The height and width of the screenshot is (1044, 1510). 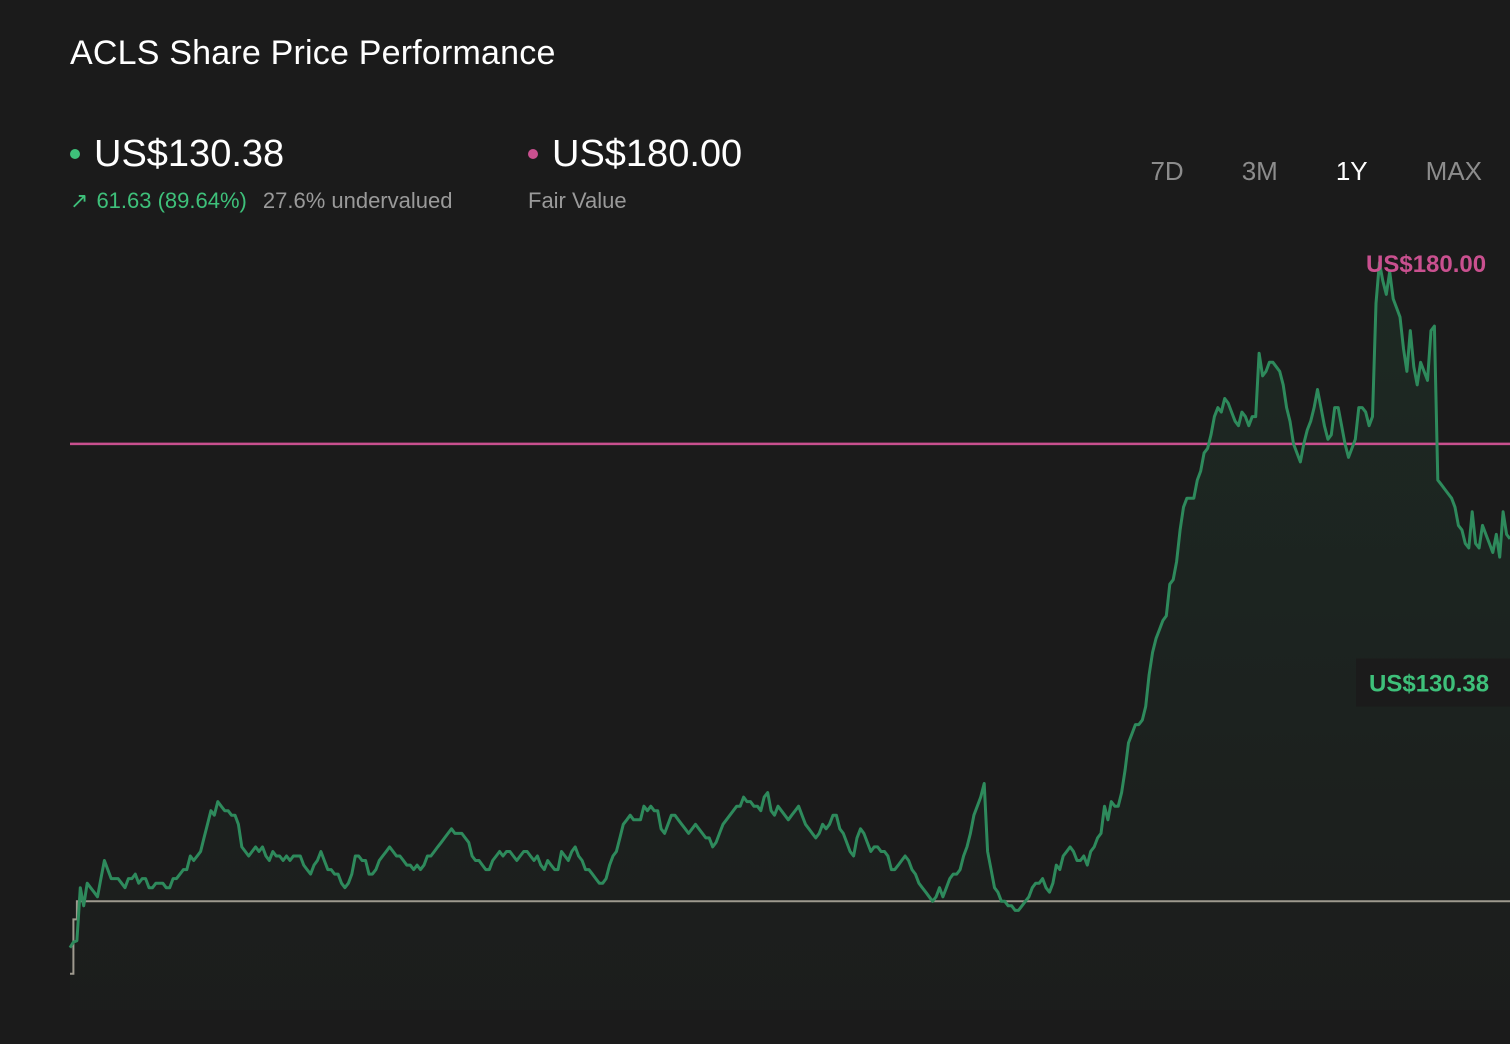 I want to click on fair-value-tag: US$180.00, so click(x=1426, y=264).